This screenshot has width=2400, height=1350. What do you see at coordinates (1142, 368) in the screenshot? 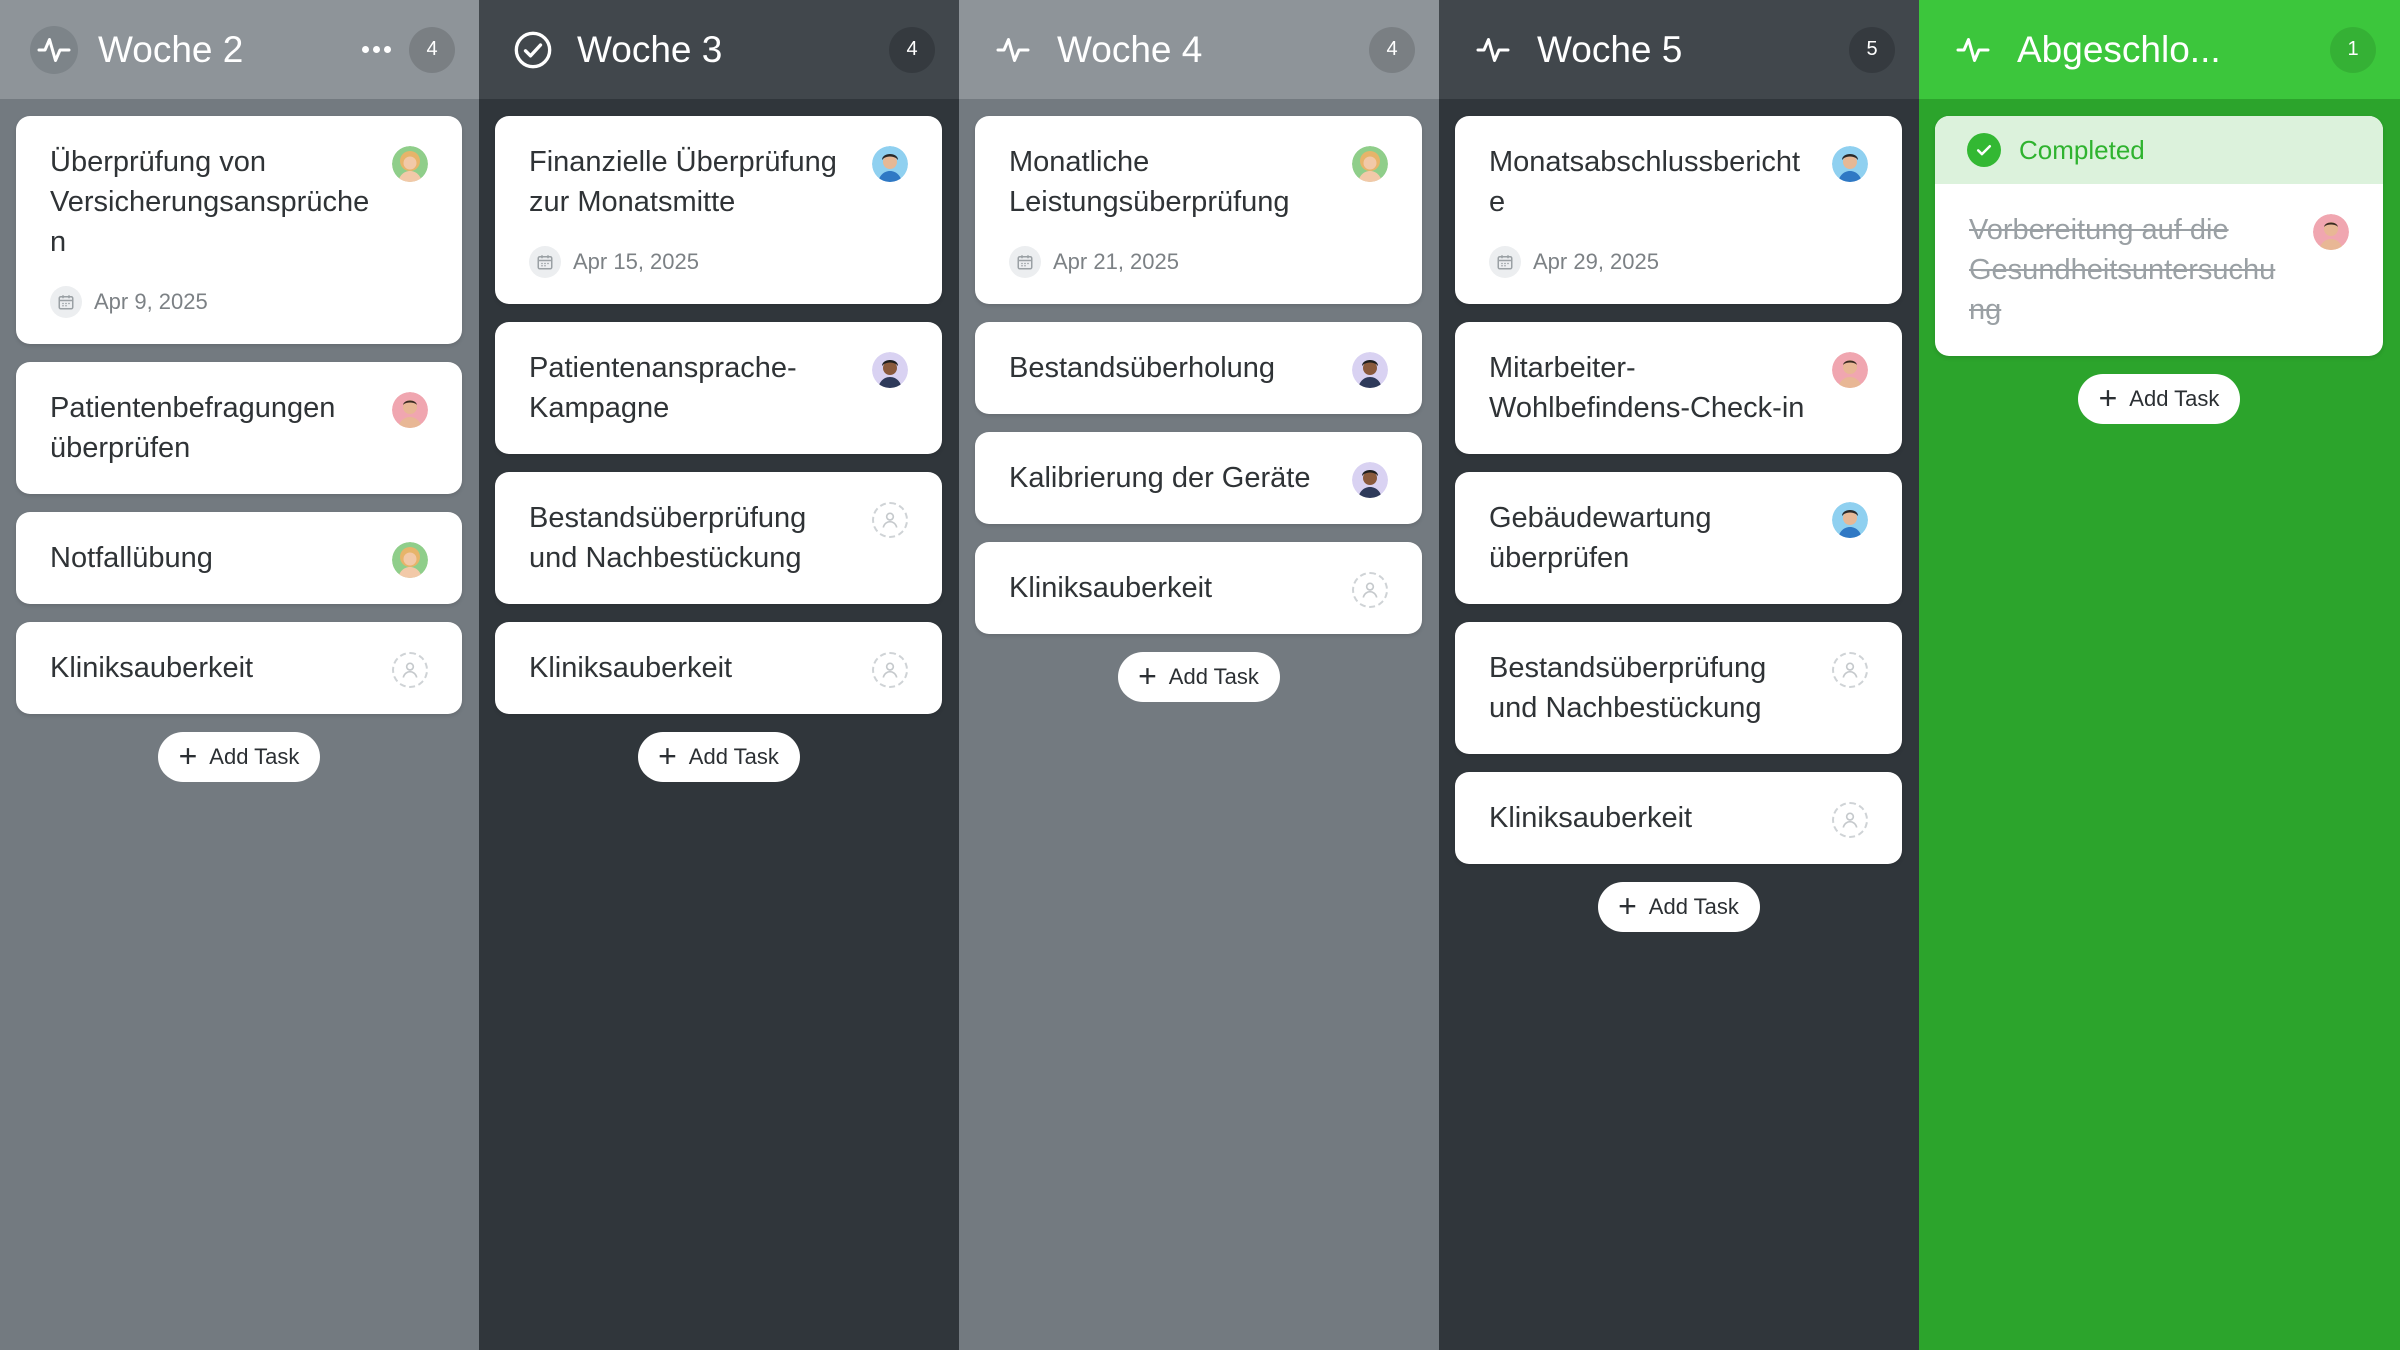
I see `task-title: Bestandsüberholung` at bounding box center [1142, 368].